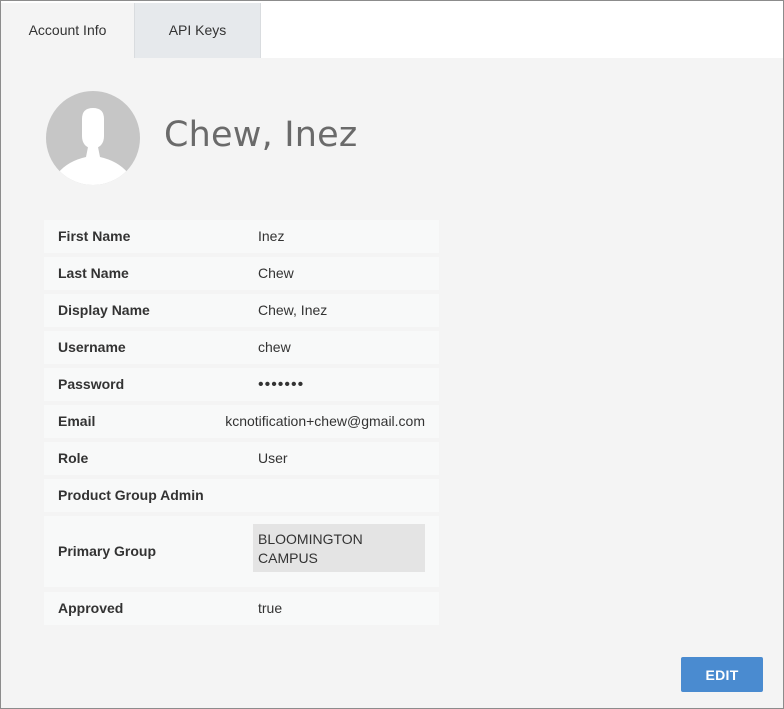  Describe the element at coordinates (274, 347) in the screenshot. I see `username-value: chew` at that location.